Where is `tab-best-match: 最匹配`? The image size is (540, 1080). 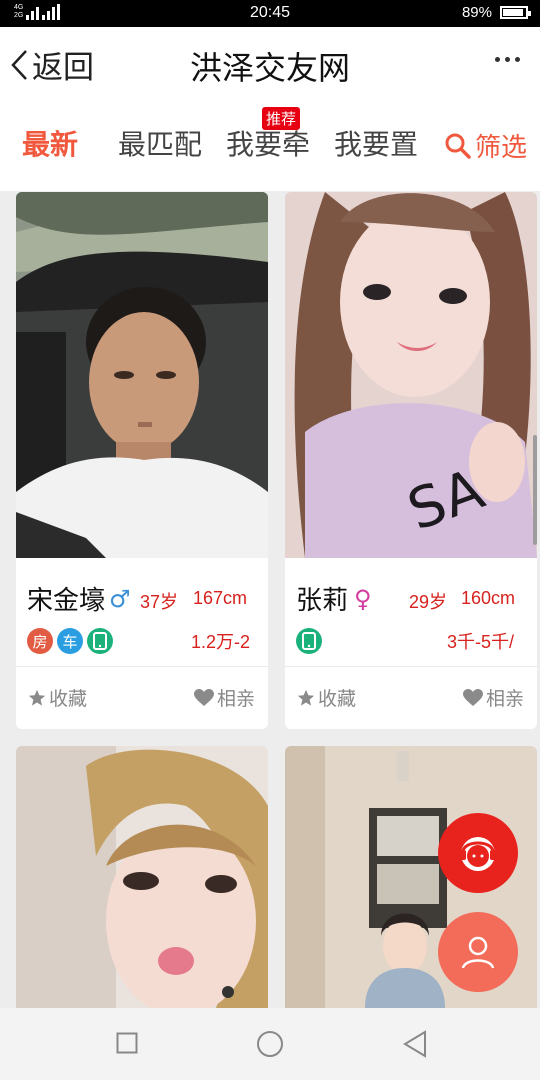 tab-best-match: 最匹配 is located at coordinates (160, 143).